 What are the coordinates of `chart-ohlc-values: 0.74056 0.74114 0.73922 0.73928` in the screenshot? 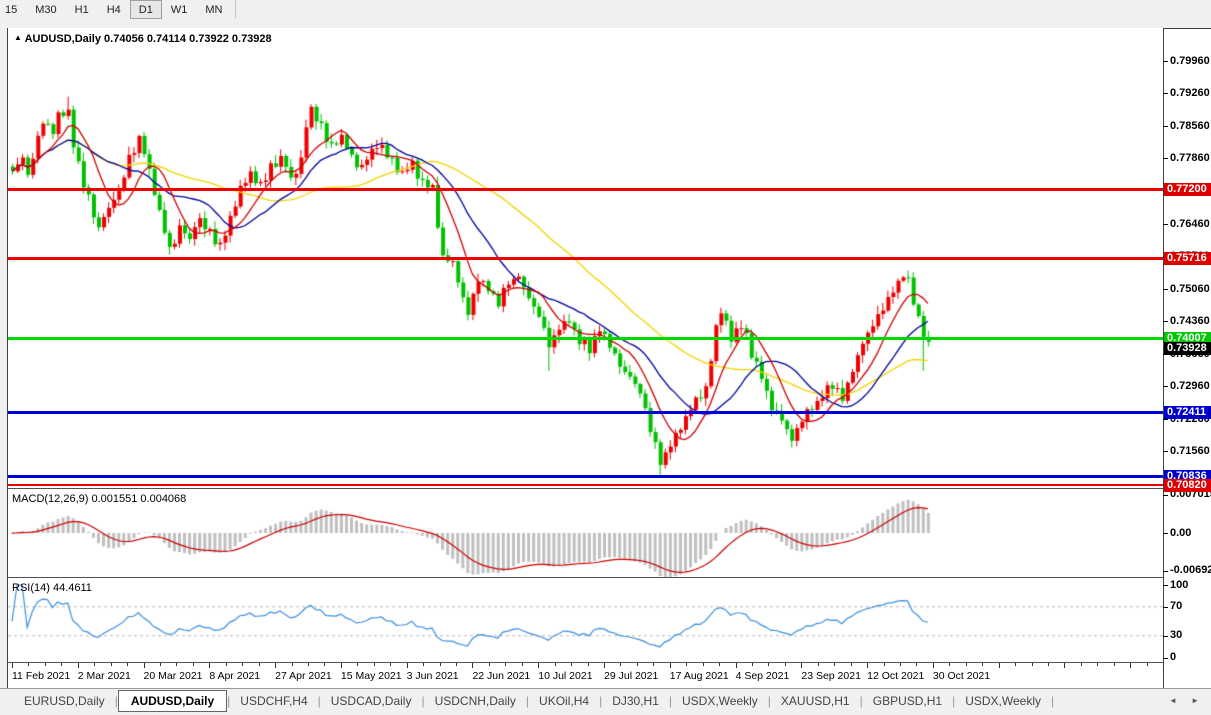 It's located at (188, 39).